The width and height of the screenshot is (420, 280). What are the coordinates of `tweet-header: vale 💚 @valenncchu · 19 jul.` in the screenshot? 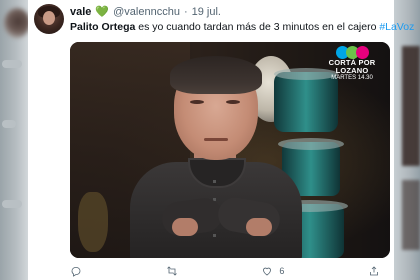 It's located at (145, 12).